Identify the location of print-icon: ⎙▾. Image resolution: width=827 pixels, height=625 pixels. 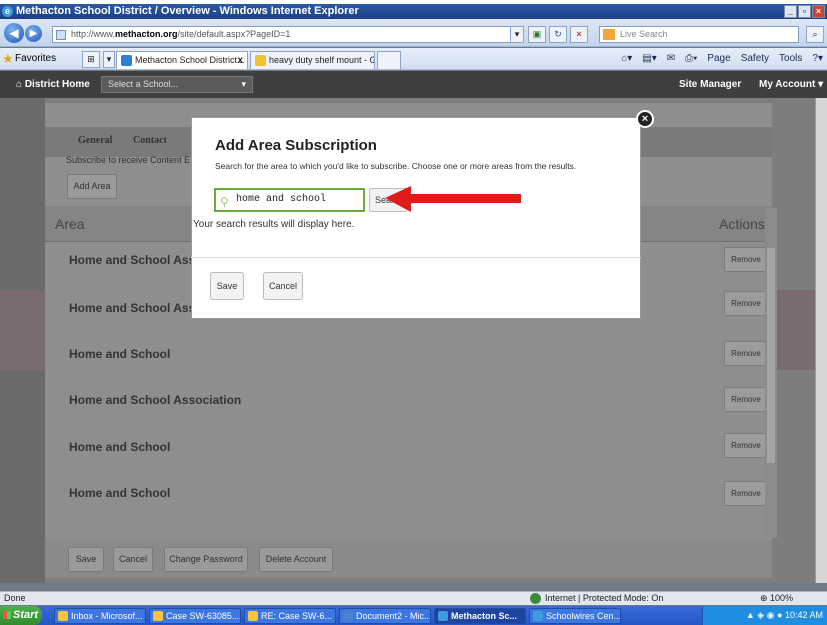
(691, 58).